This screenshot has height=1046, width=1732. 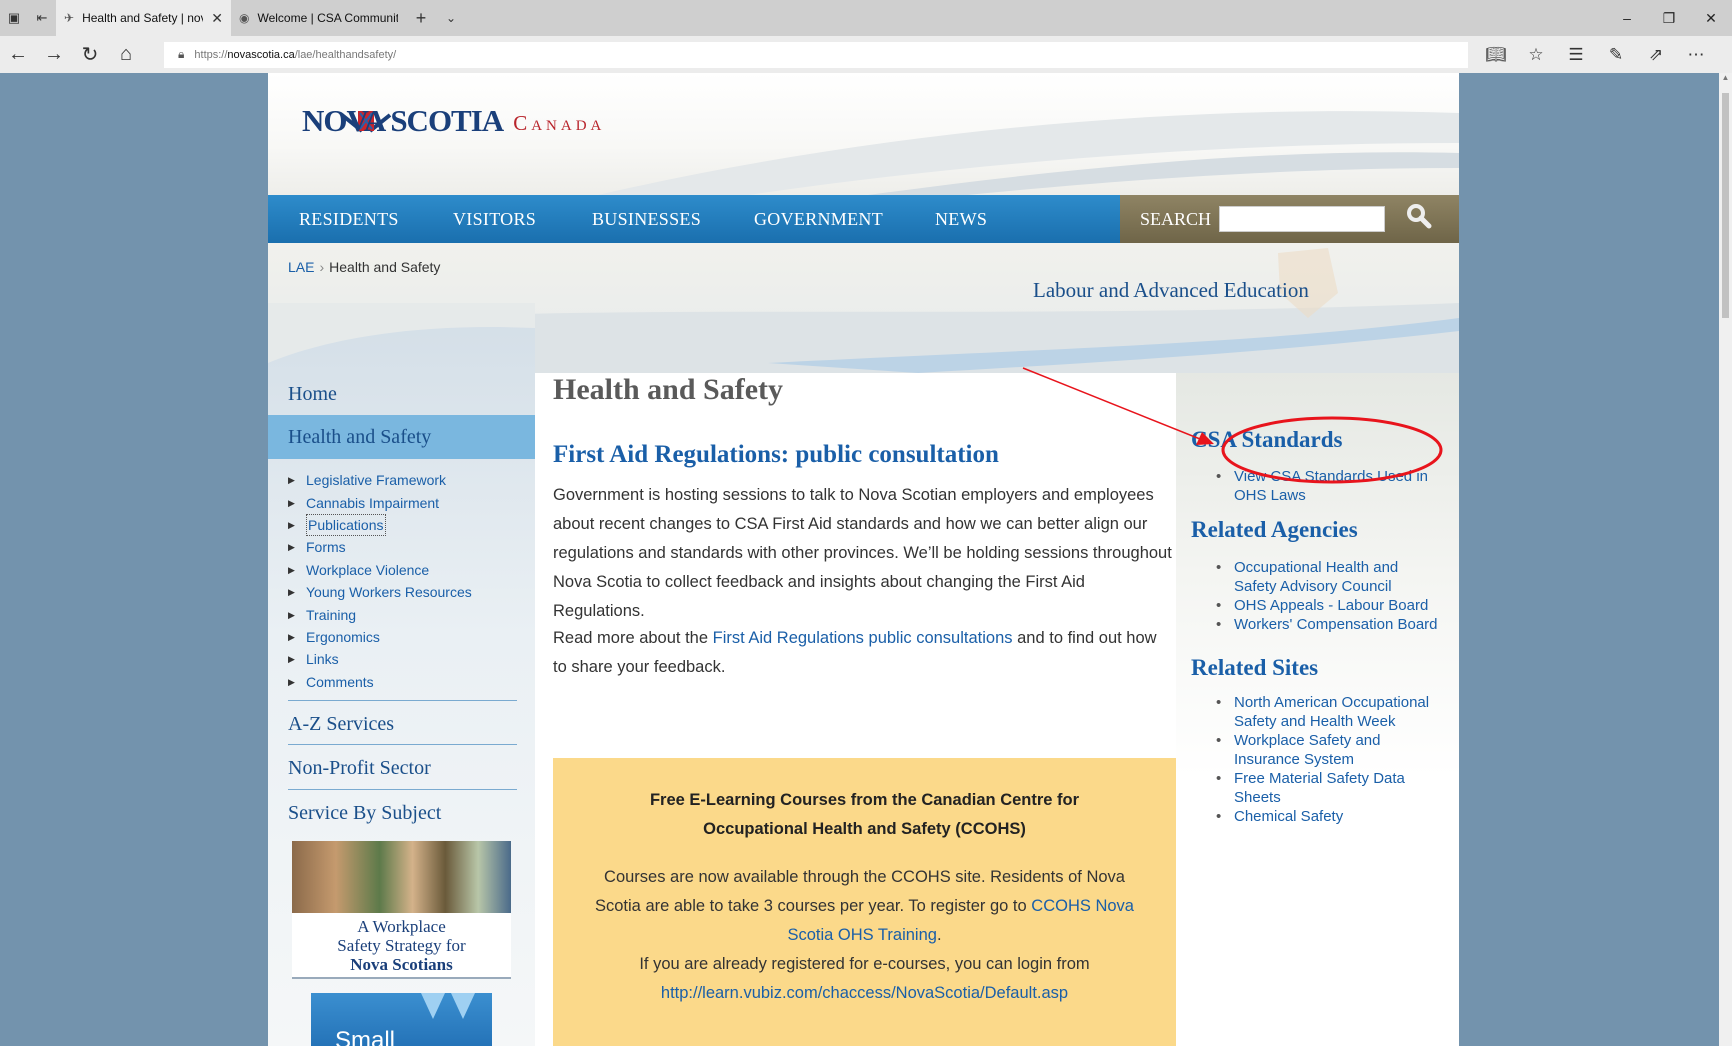 What do you see at coordinates (1576, 55) in the screenshot?
I see `favorites-list-icon: ☰` at bounding box center [1576, 55].